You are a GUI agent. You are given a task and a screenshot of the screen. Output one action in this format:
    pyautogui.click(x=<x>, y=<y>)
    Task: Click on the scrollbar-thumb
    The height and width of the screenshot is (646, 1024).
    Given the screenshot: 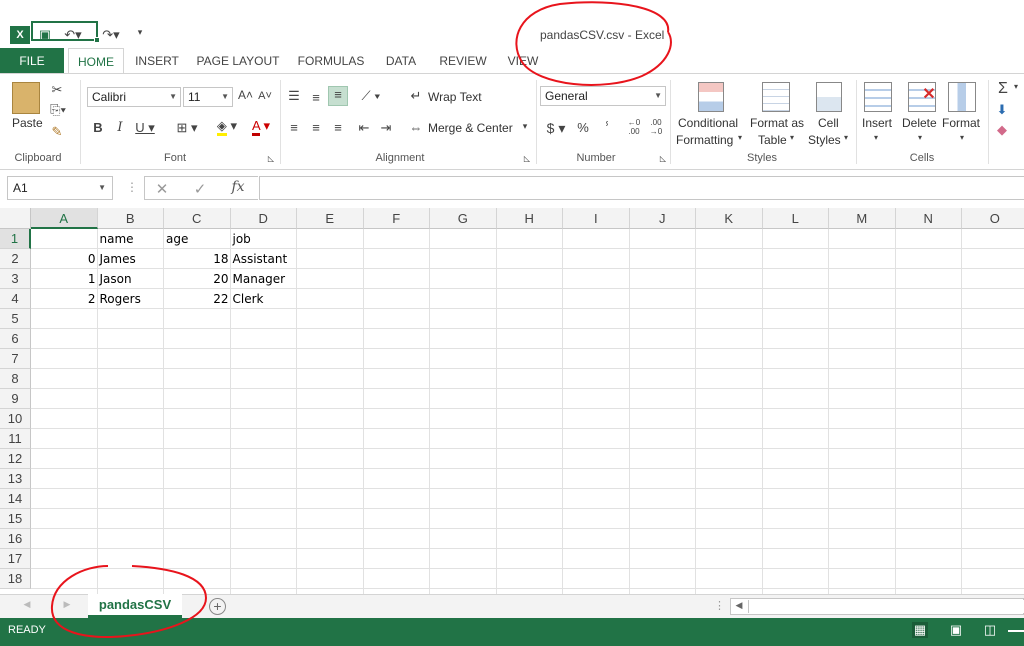 What is the action you would take?
    pyautogui.click(x=886, y=606)
    